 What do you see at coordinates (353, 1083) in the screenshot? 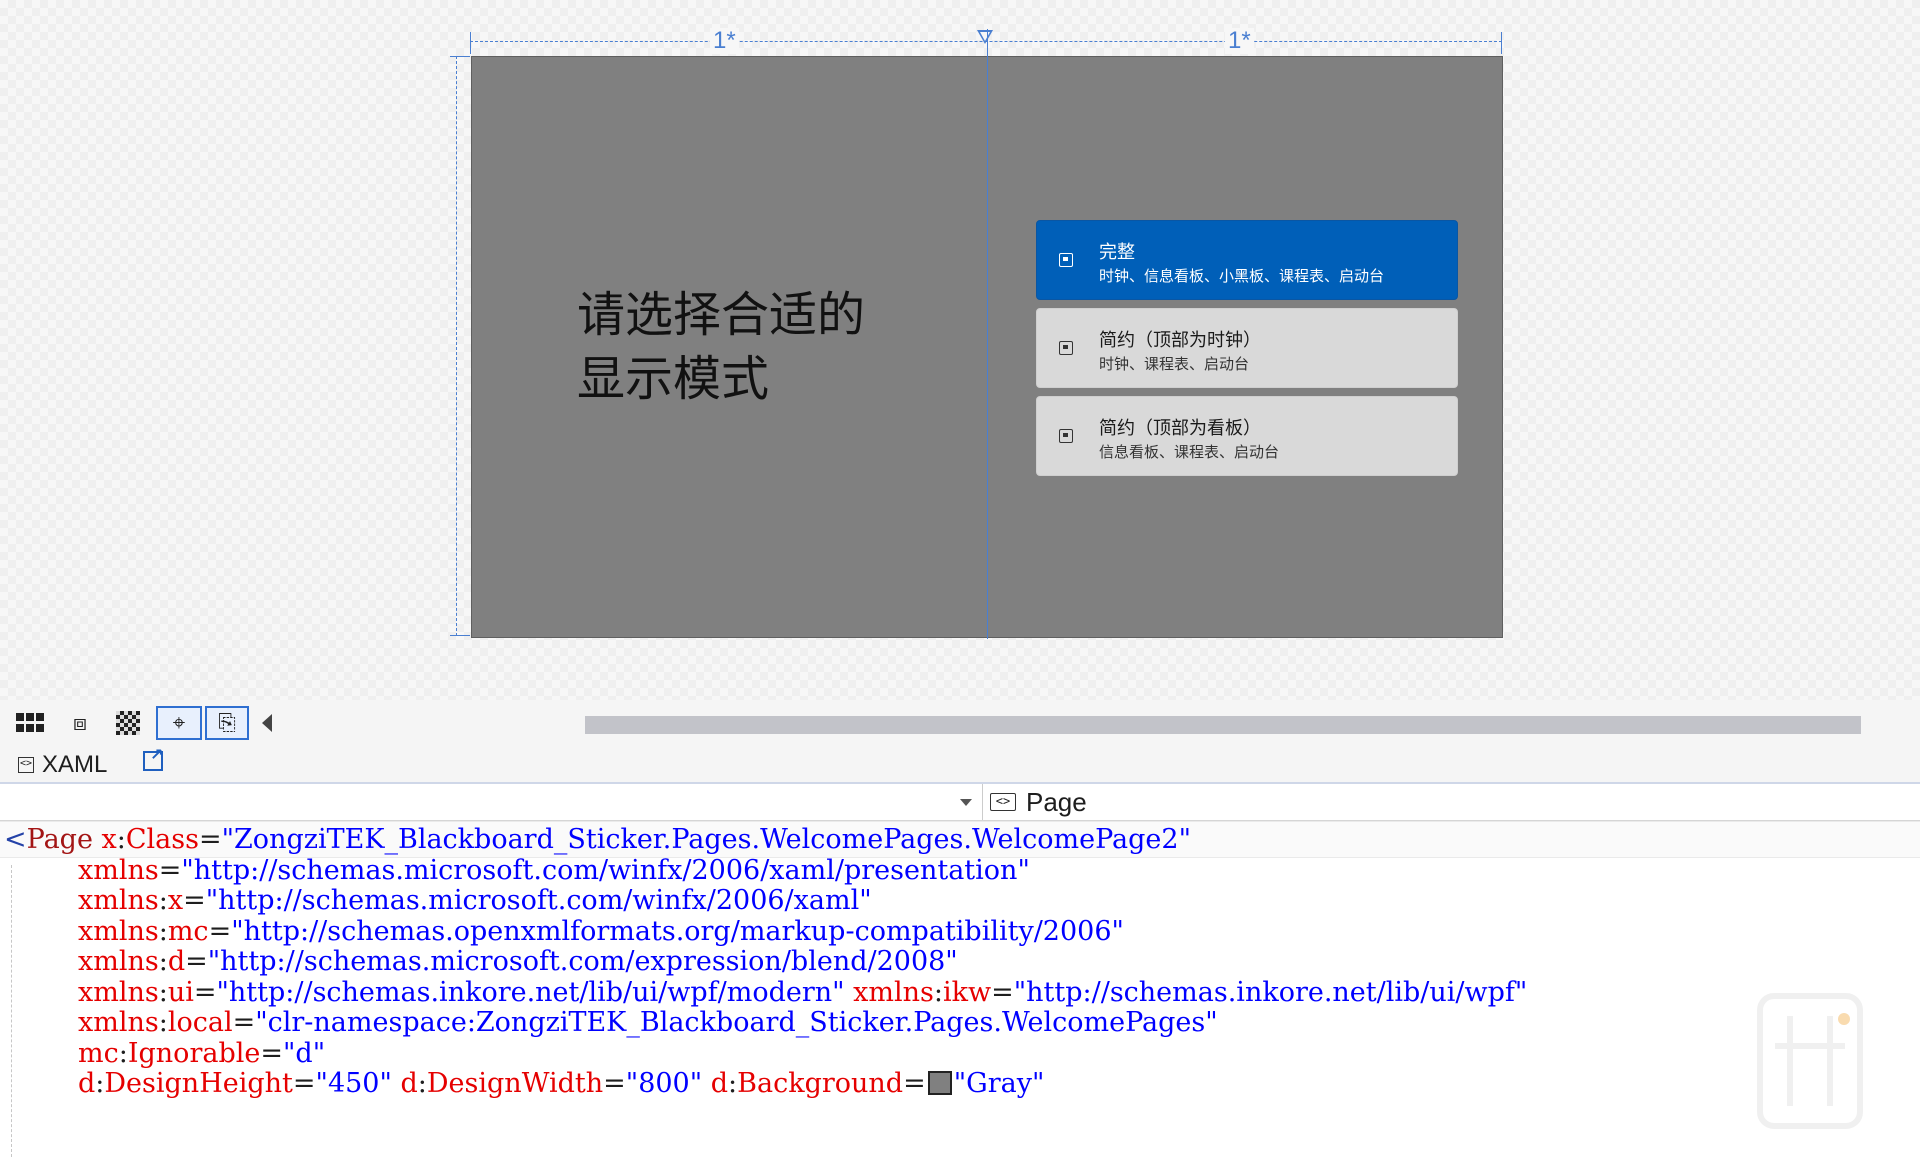
I see `attribute-value: 450` at bounding box center [353, 1083].